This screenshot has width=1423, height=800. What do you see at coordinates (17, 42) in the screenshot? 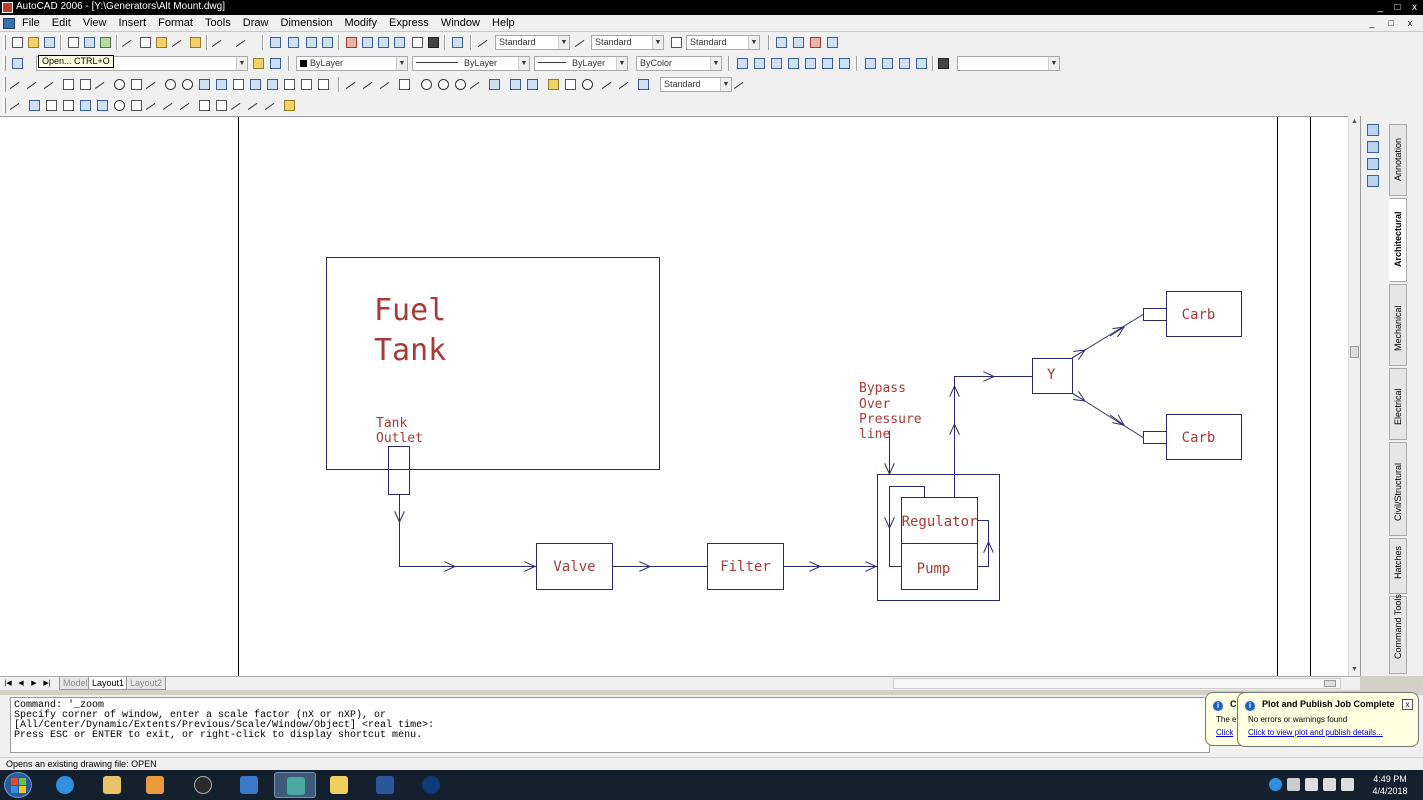
I see `new-icon` at bounding box center [17, 42].